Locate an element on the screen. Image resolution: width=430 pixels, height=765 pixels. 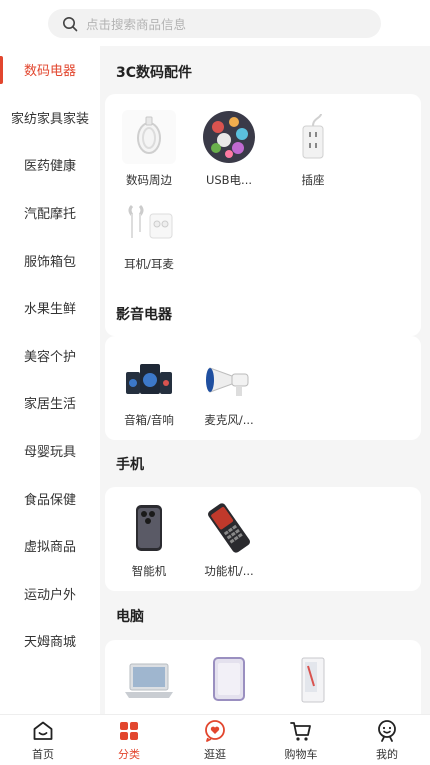
search-placeholder: 点击搜索商品信息 is located at coordinates (136, 24).